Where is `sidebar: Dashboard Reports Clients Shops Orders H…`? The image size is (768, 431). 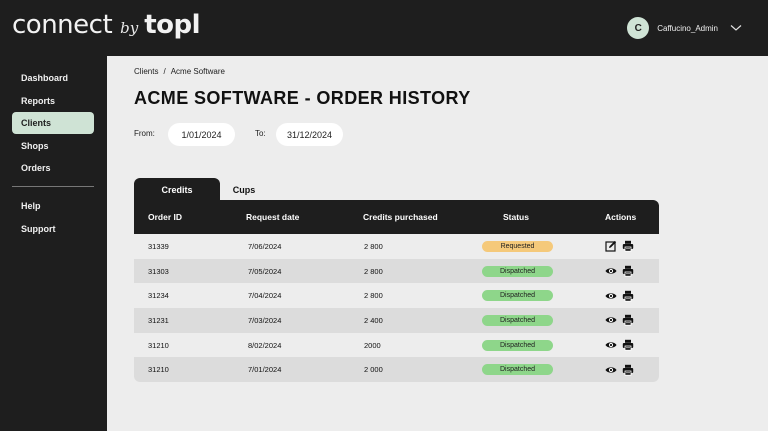 sidebar: Dashboard Reports Clients Shops Orders H… is located at coordinates (53, 243).